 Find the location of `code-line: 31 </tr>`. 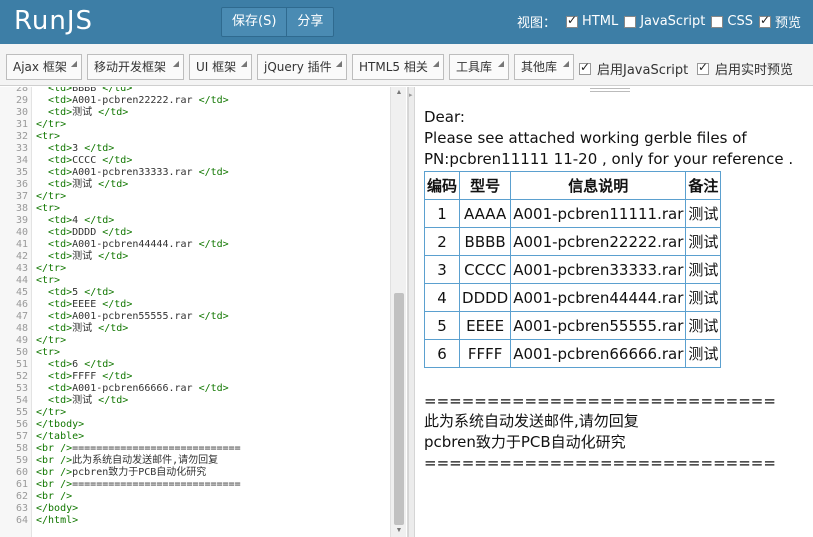

code-line: 31 </tr> is located at coordinates (194, 125).